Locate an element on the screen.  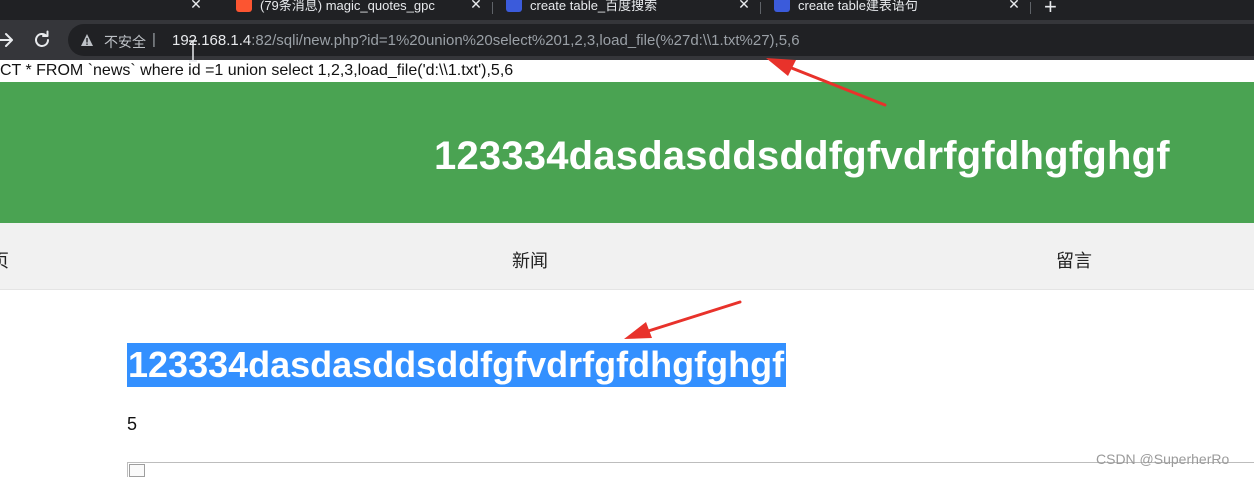
tab-title: (79条消息) magic_quotes_gpc is located at coordinates (347, 6).